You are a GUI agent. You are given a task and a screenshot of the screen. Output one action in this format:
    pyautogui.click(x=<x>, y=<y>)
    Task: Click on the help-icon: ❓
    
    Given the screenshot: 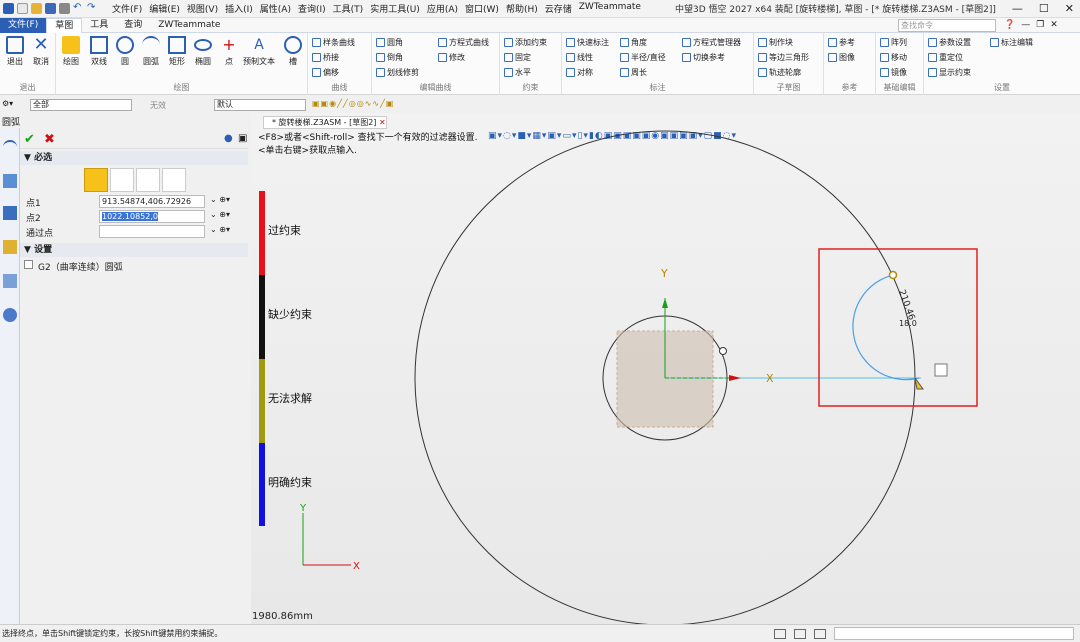 What is the action you would take?
    pyautogui.click(x=1009, y=25)
    